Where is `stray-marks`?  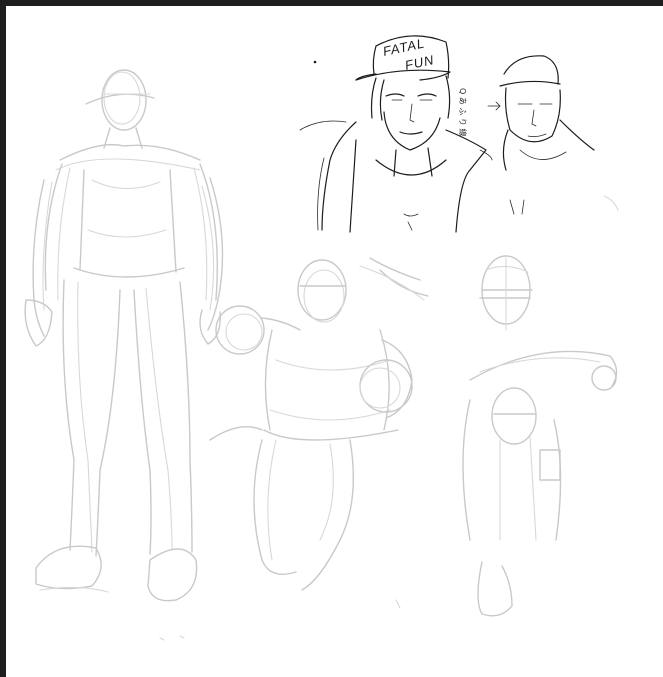
stray-marks is located at coordinates (280, 620).